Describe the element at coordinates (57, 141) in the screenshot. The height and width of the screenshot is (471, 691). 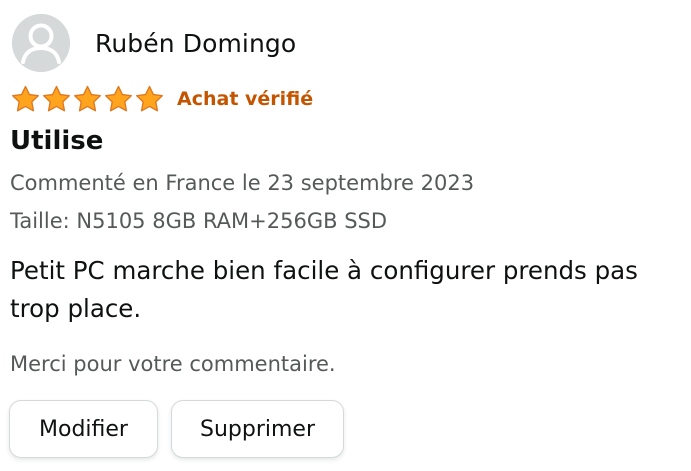
I see `review-title: Utilise` at that location.